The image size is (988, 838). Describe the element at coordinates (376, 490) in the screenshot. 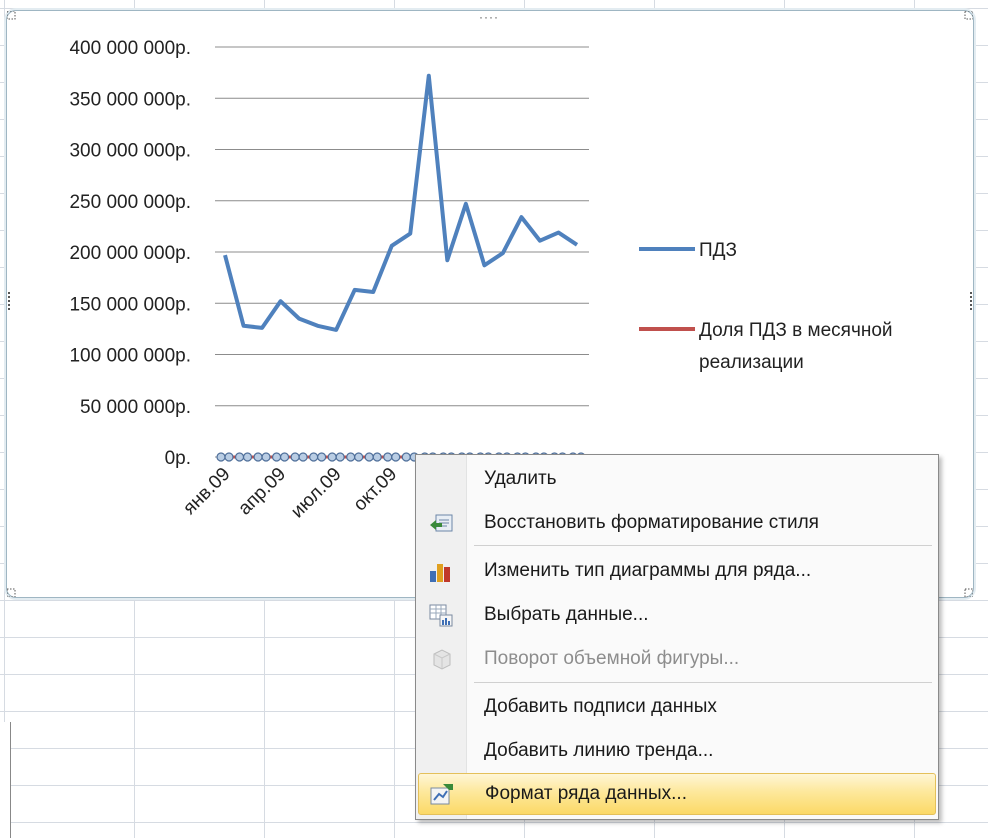

I see `x-tick-label: окт.09` at that location.